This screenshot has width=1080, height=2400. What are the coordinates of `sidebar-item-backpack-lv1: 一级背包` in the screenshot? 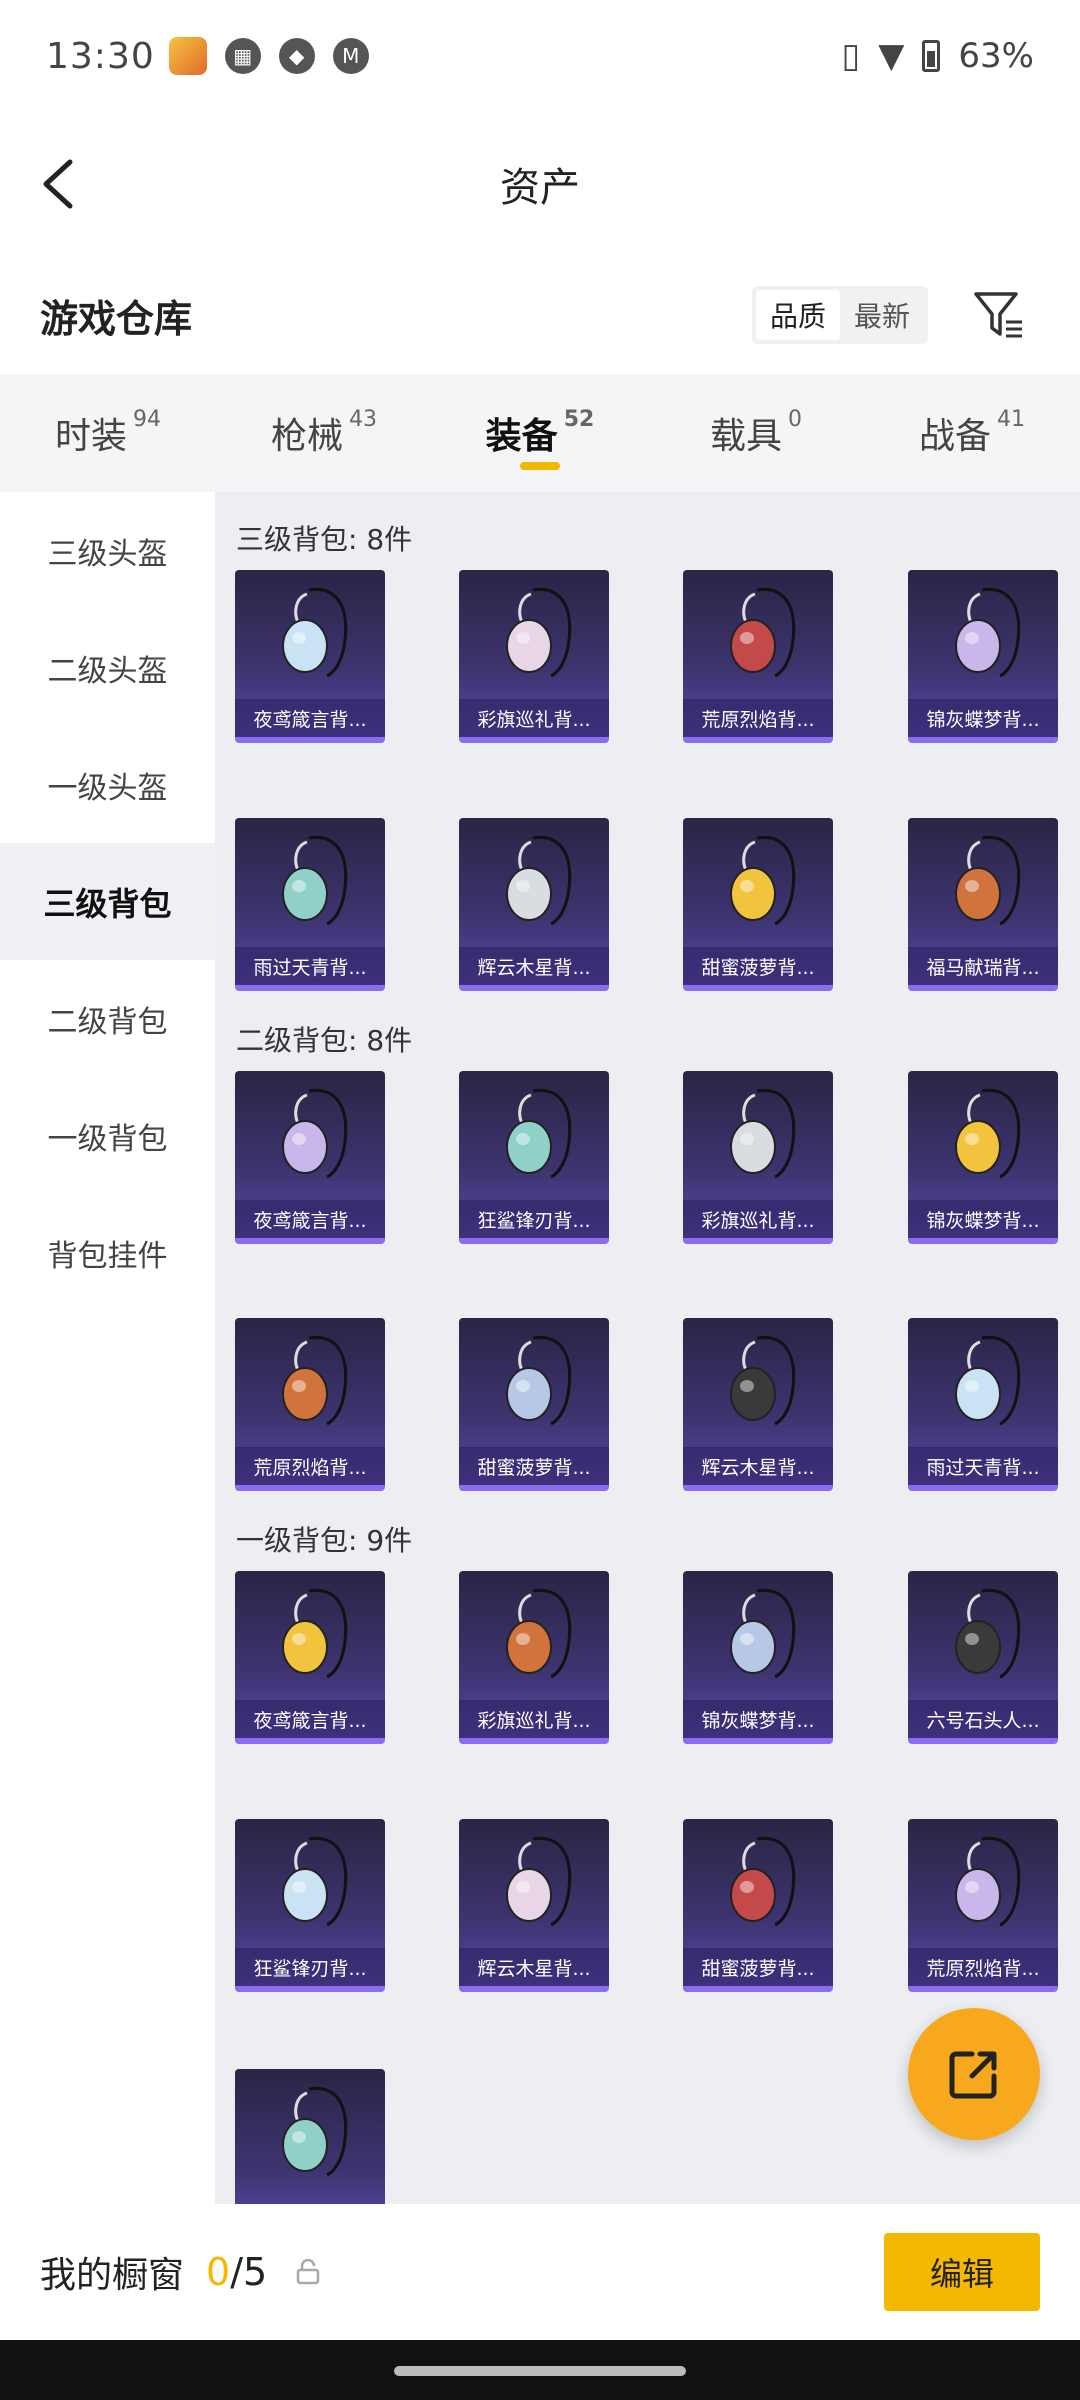 It's located at (107, 1135).